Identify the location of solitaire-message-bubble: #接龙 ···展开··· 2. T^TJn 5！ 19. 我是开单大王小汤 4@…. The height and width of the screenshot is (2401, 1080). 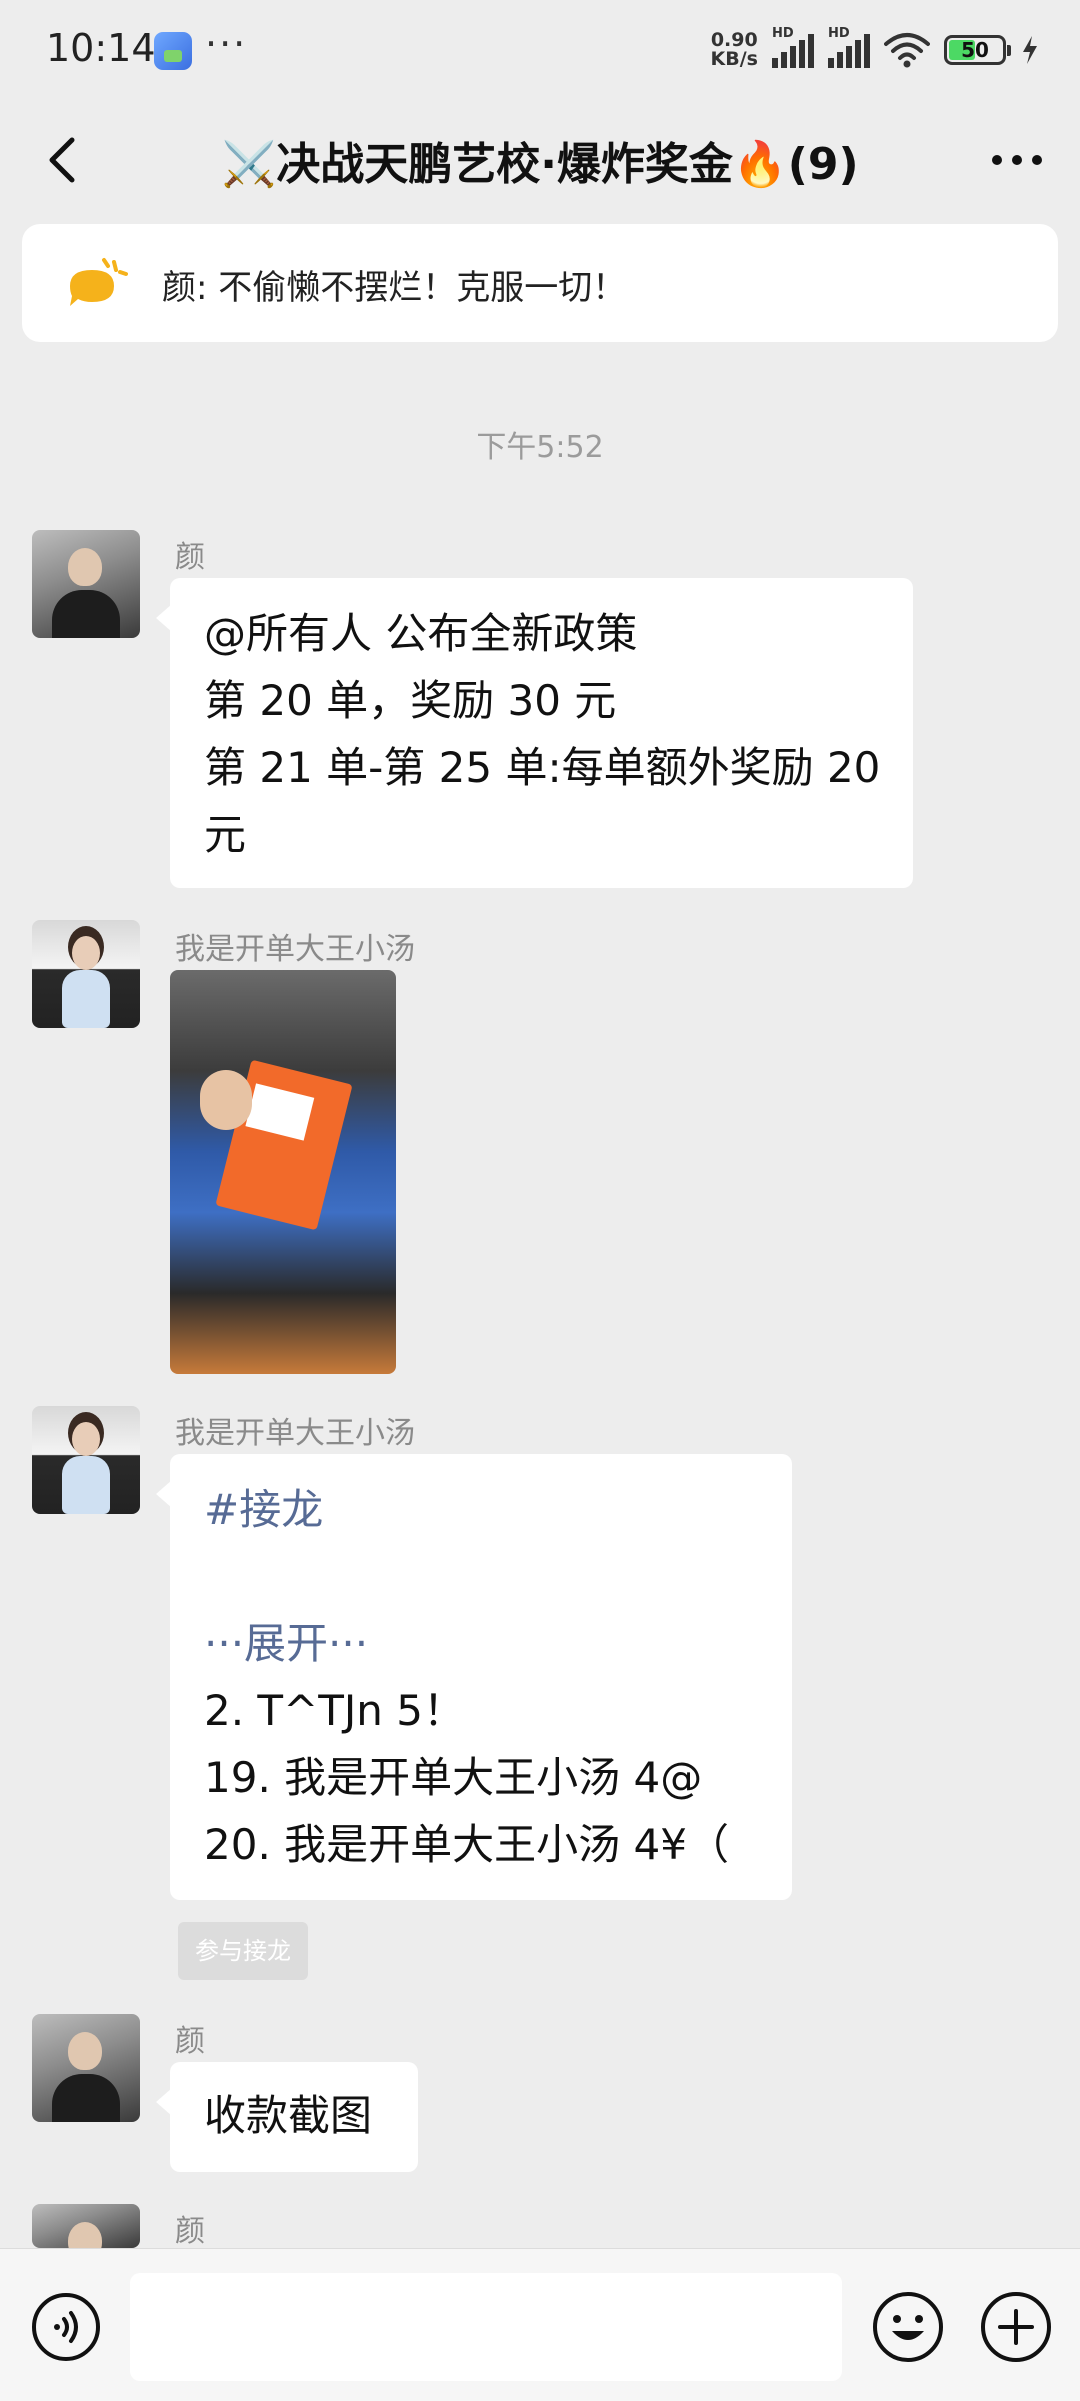
(474, 1677).